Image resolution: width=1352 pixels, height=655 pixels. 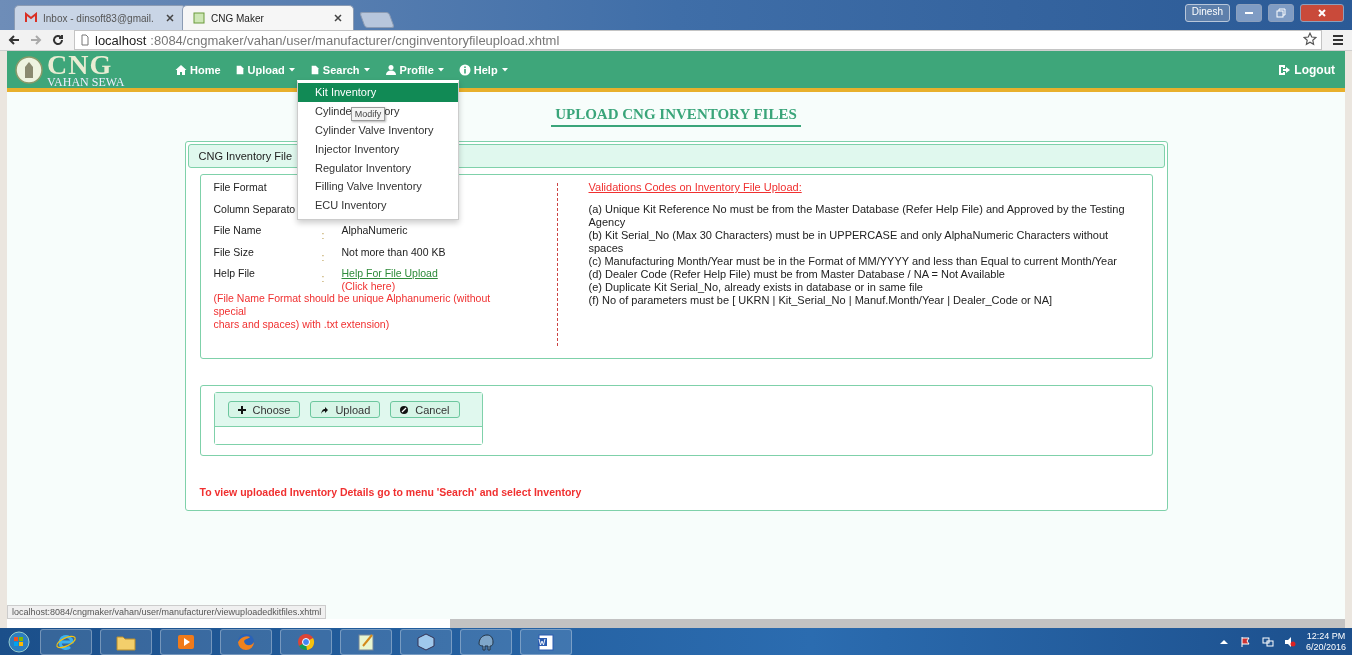 What do you see at coordinates (1325, 641) in the screenshot?
I see `clock: 12:24 PM 6/20/2016` at bounding box center [1325, 641].